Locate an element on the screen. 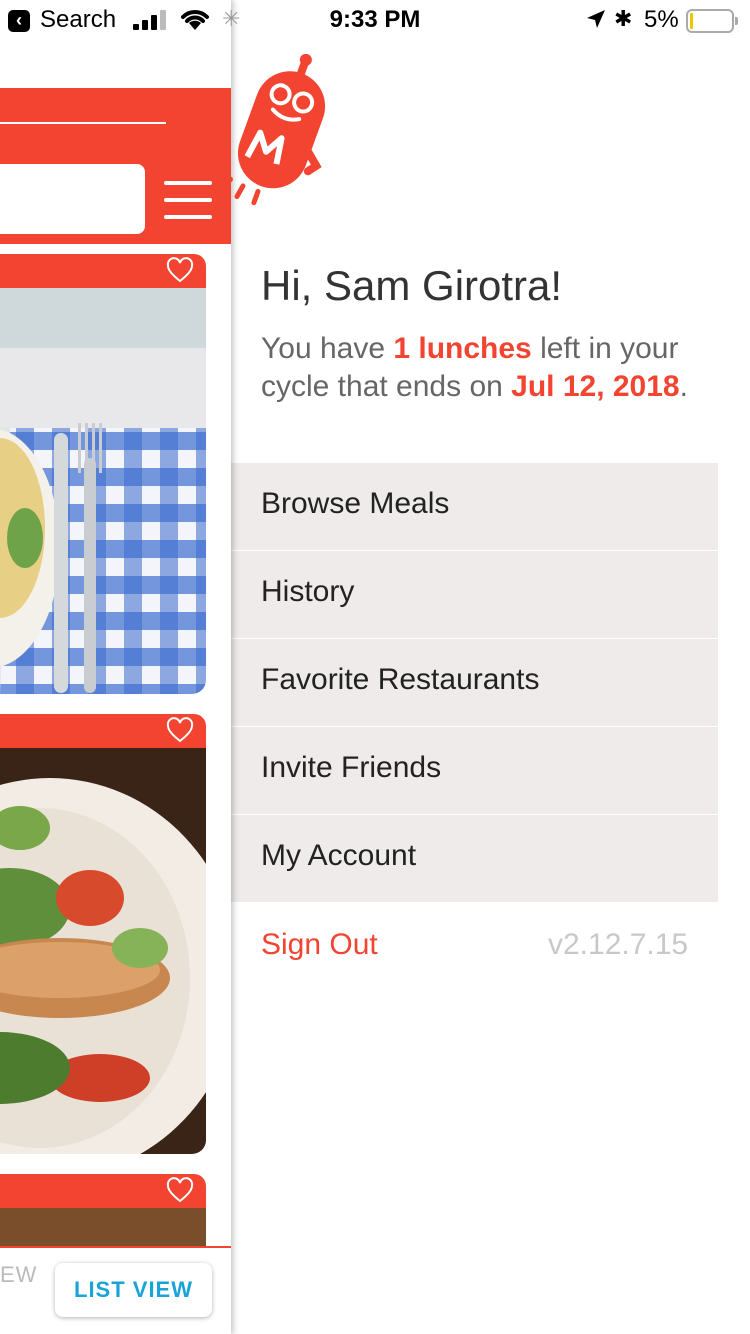 This screenshot has width=750, height=1334. menu-item-label: Invite Friends is located at coordinates (351, 767).